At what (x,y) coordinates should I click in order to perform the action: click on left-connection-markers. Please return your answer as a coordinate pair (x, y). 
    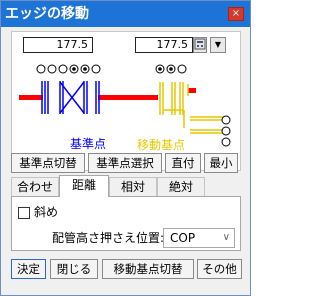
    Looking at the image, I should click on (68, 69).